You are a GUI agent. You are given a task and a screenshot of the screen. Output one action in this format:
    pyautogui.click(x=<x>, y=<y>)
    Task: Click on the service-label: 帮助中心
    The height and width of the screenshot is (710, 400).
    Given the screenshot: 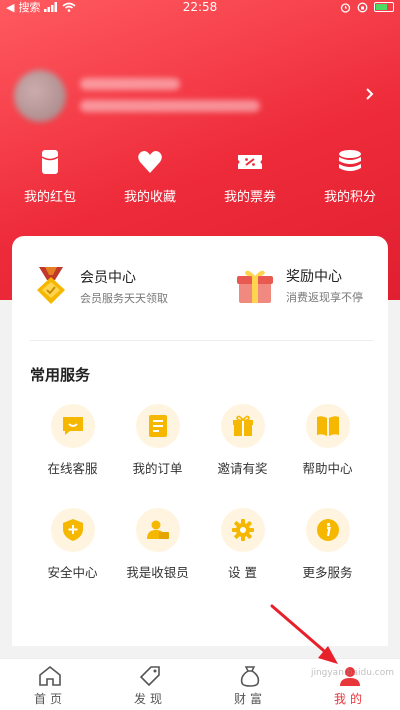 What is the action you would take?
    pyautogui.click(x=327, y=468)
    